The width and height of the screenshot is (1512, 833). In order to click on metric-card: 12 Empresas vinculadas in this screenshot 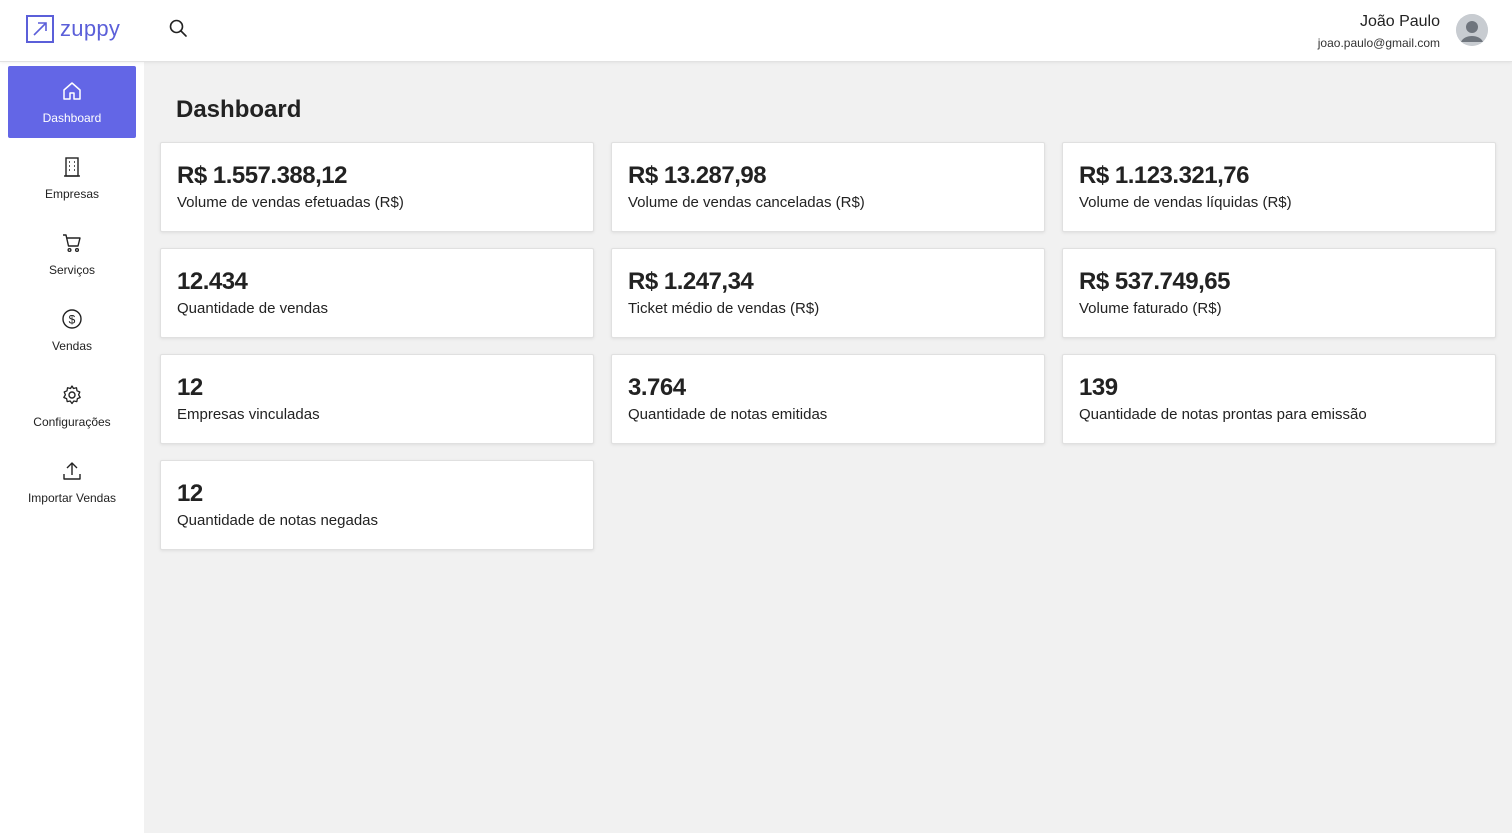, I will do `click(377, 399)`.